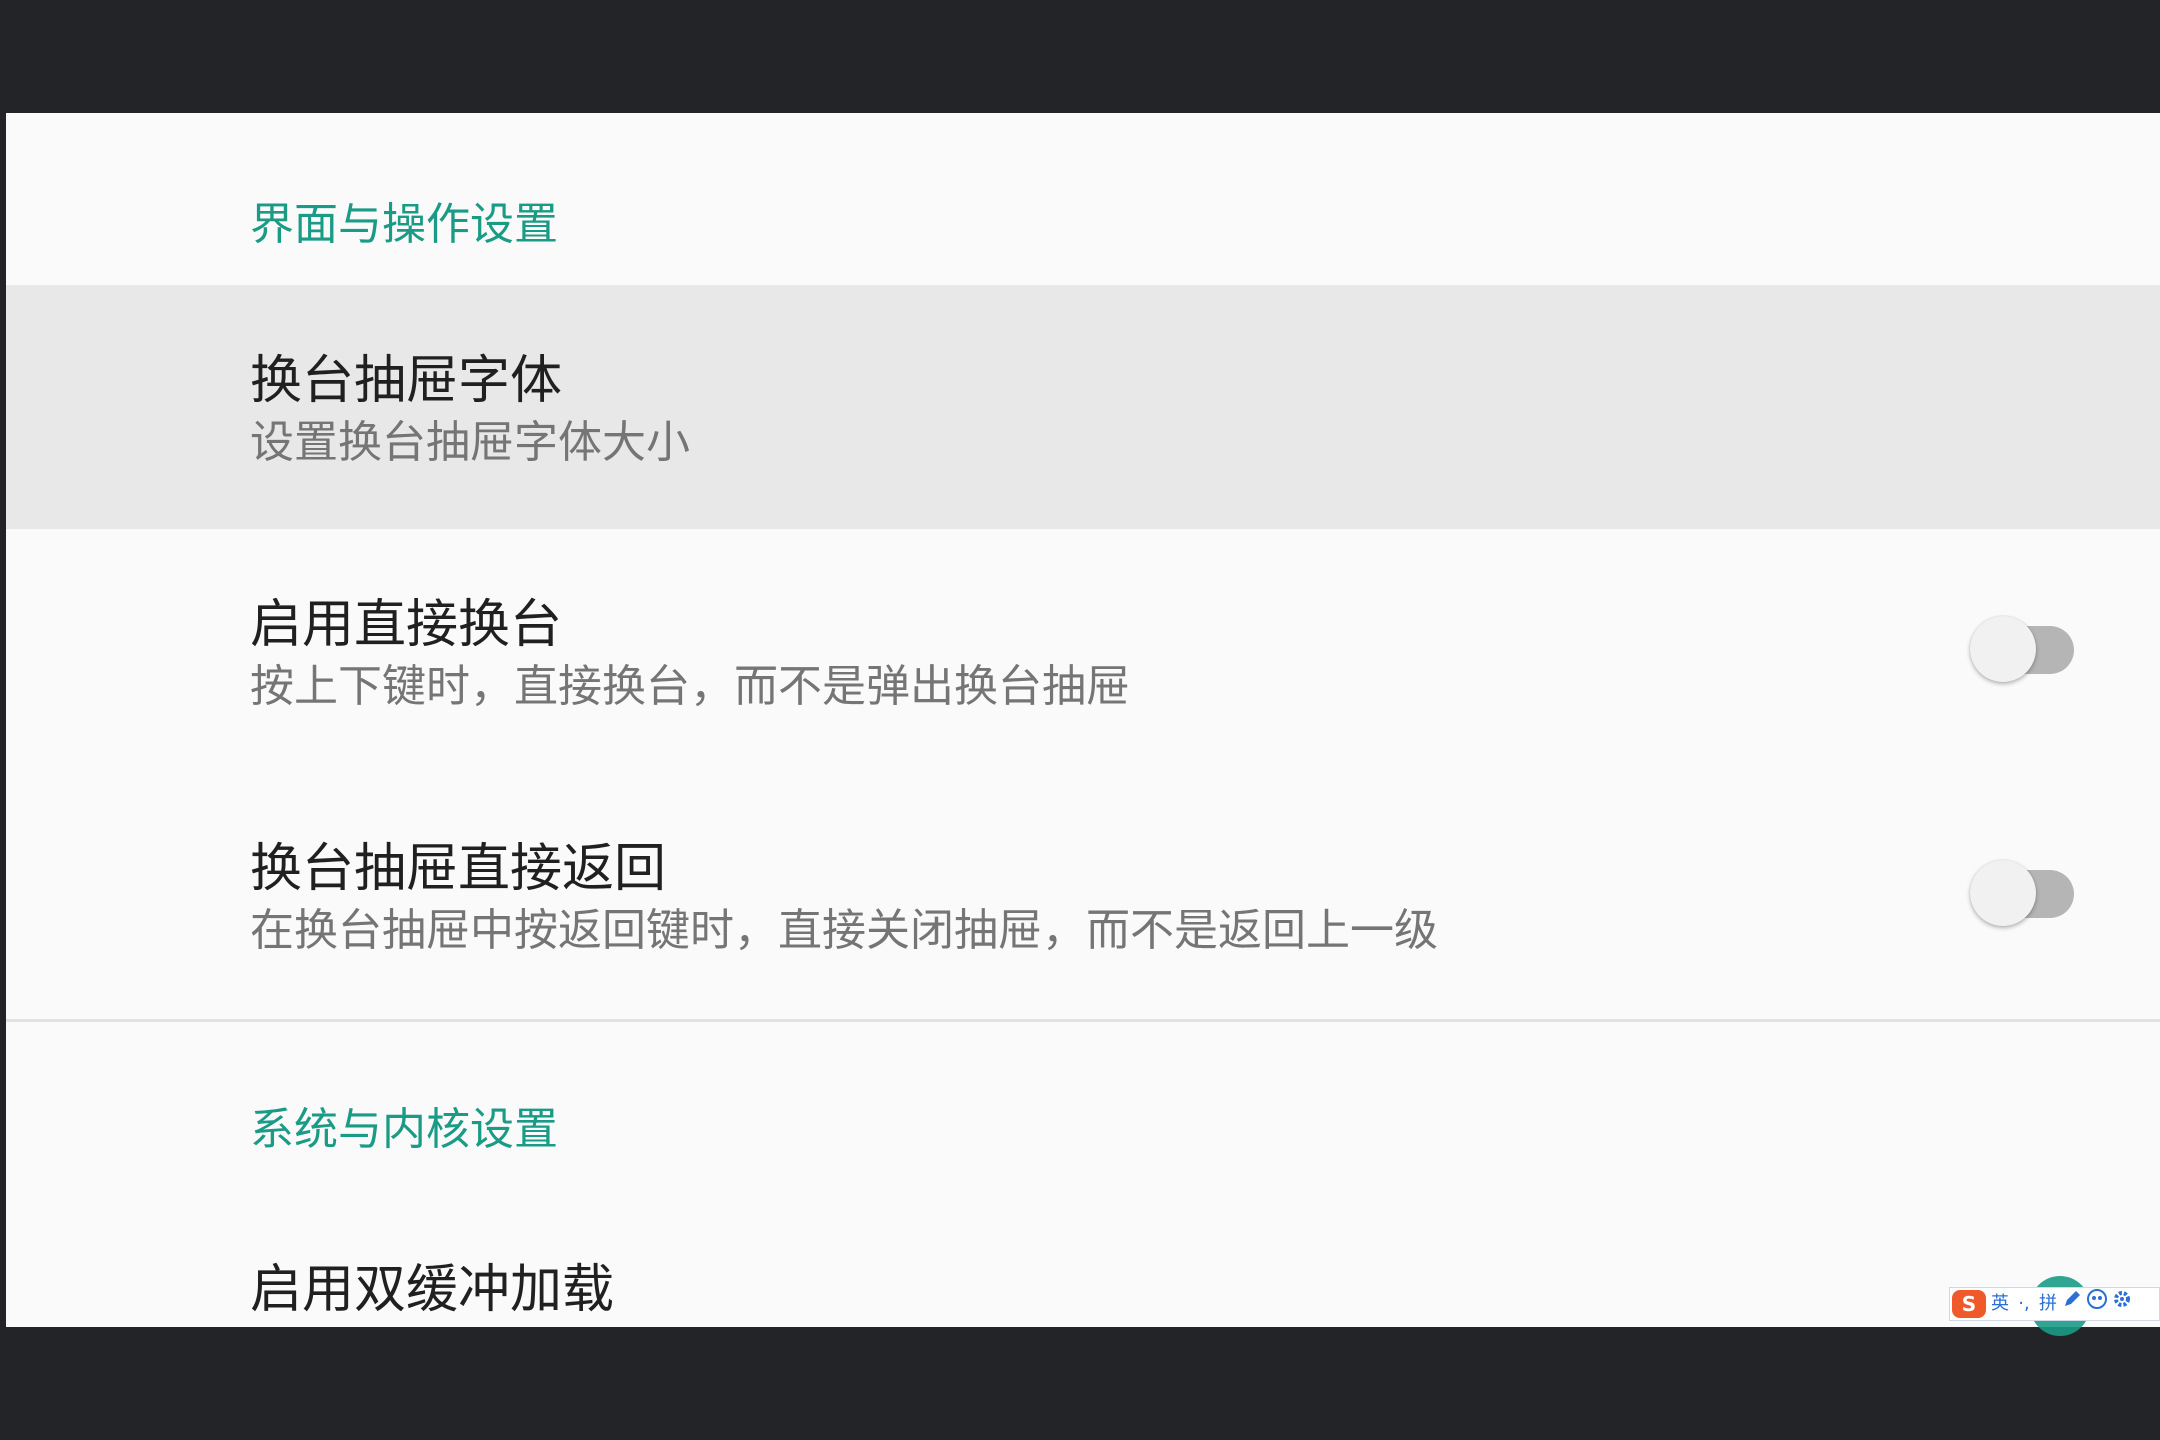 The height and width of the screenshot is (1440, 2160). I want to click on setting-title: 换台抽屉字体, so click(406, 381).